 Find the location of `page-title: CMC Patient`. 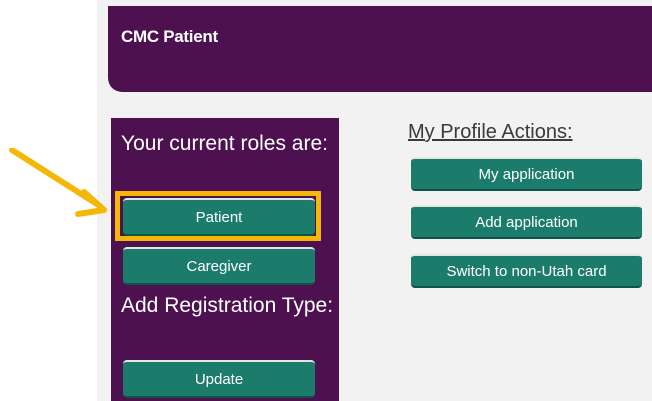

page-title: CMC Patient is located at coordinates (169, 36).